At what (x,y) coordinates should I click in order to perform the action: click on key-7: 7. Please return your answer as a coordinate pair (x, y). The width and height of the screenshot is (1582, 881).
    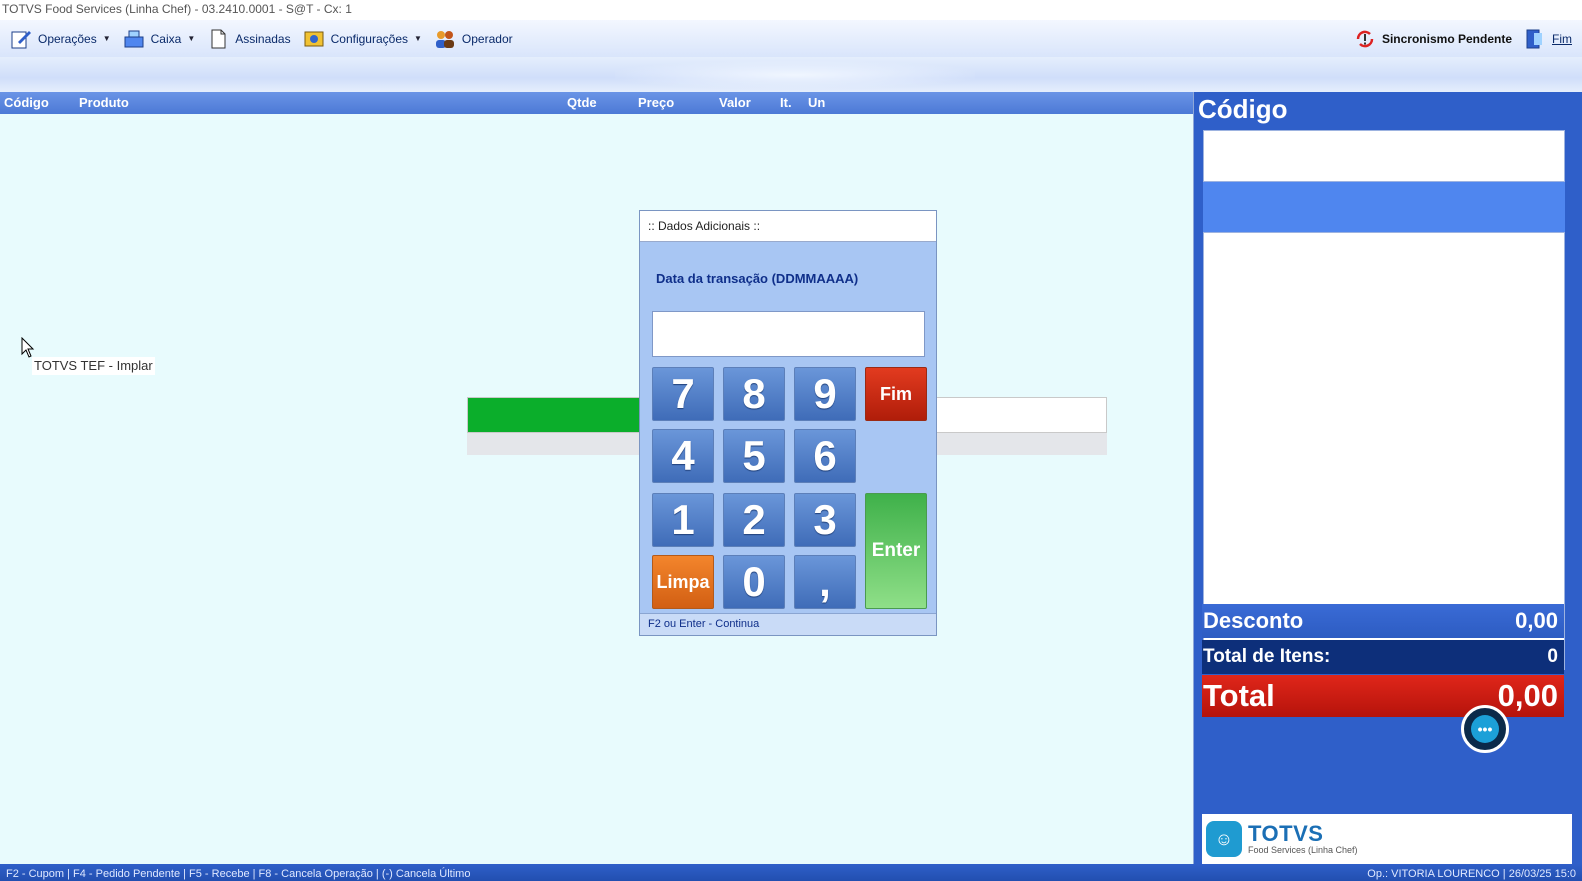
    Looking at the image, I should click on (683, 394).